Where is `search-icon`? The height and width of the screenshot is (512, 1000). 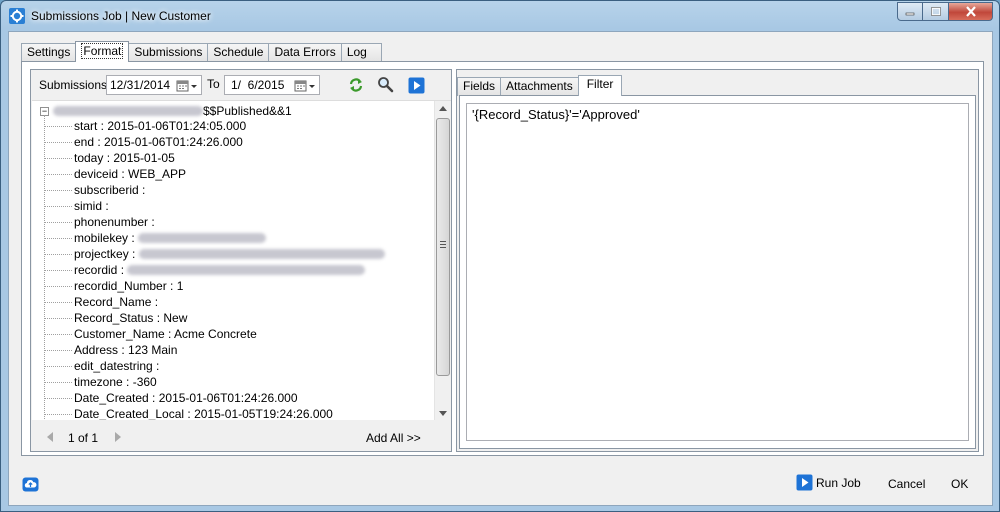
search-icon is located at coordinates (385, 84).